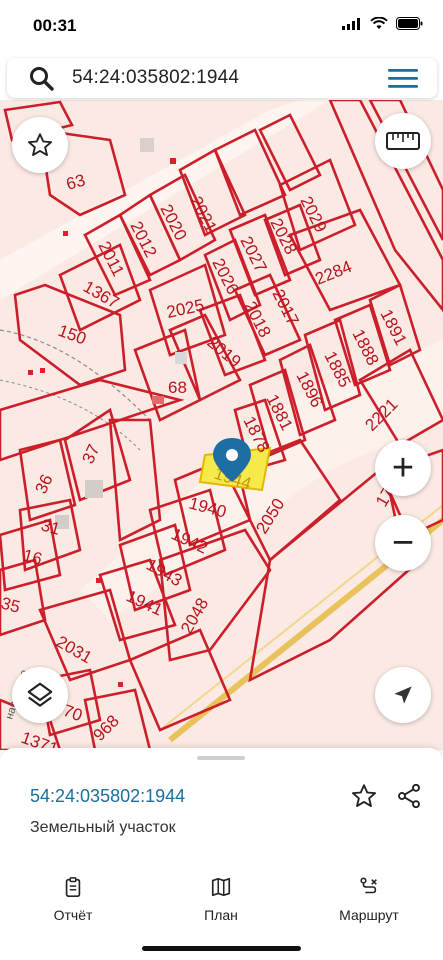  Describe the element at coordinates (221, 948) in the screenshot. I see `home-indicator` at that location.